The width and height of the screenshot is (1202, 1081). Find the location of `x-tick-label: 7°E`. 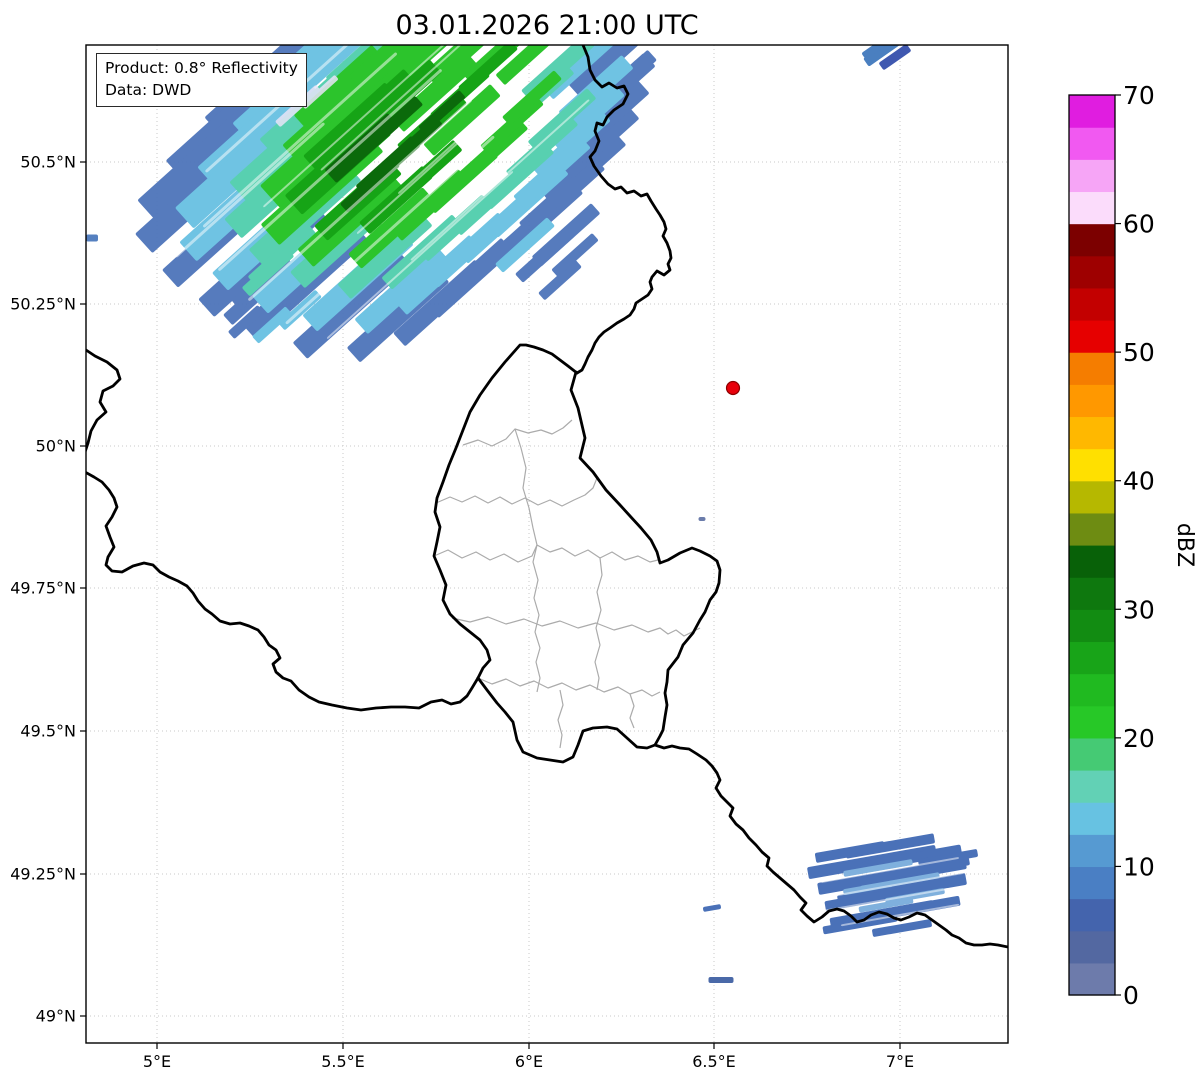

x-tick-label: 7°E is located at coordinates (900, 1061).